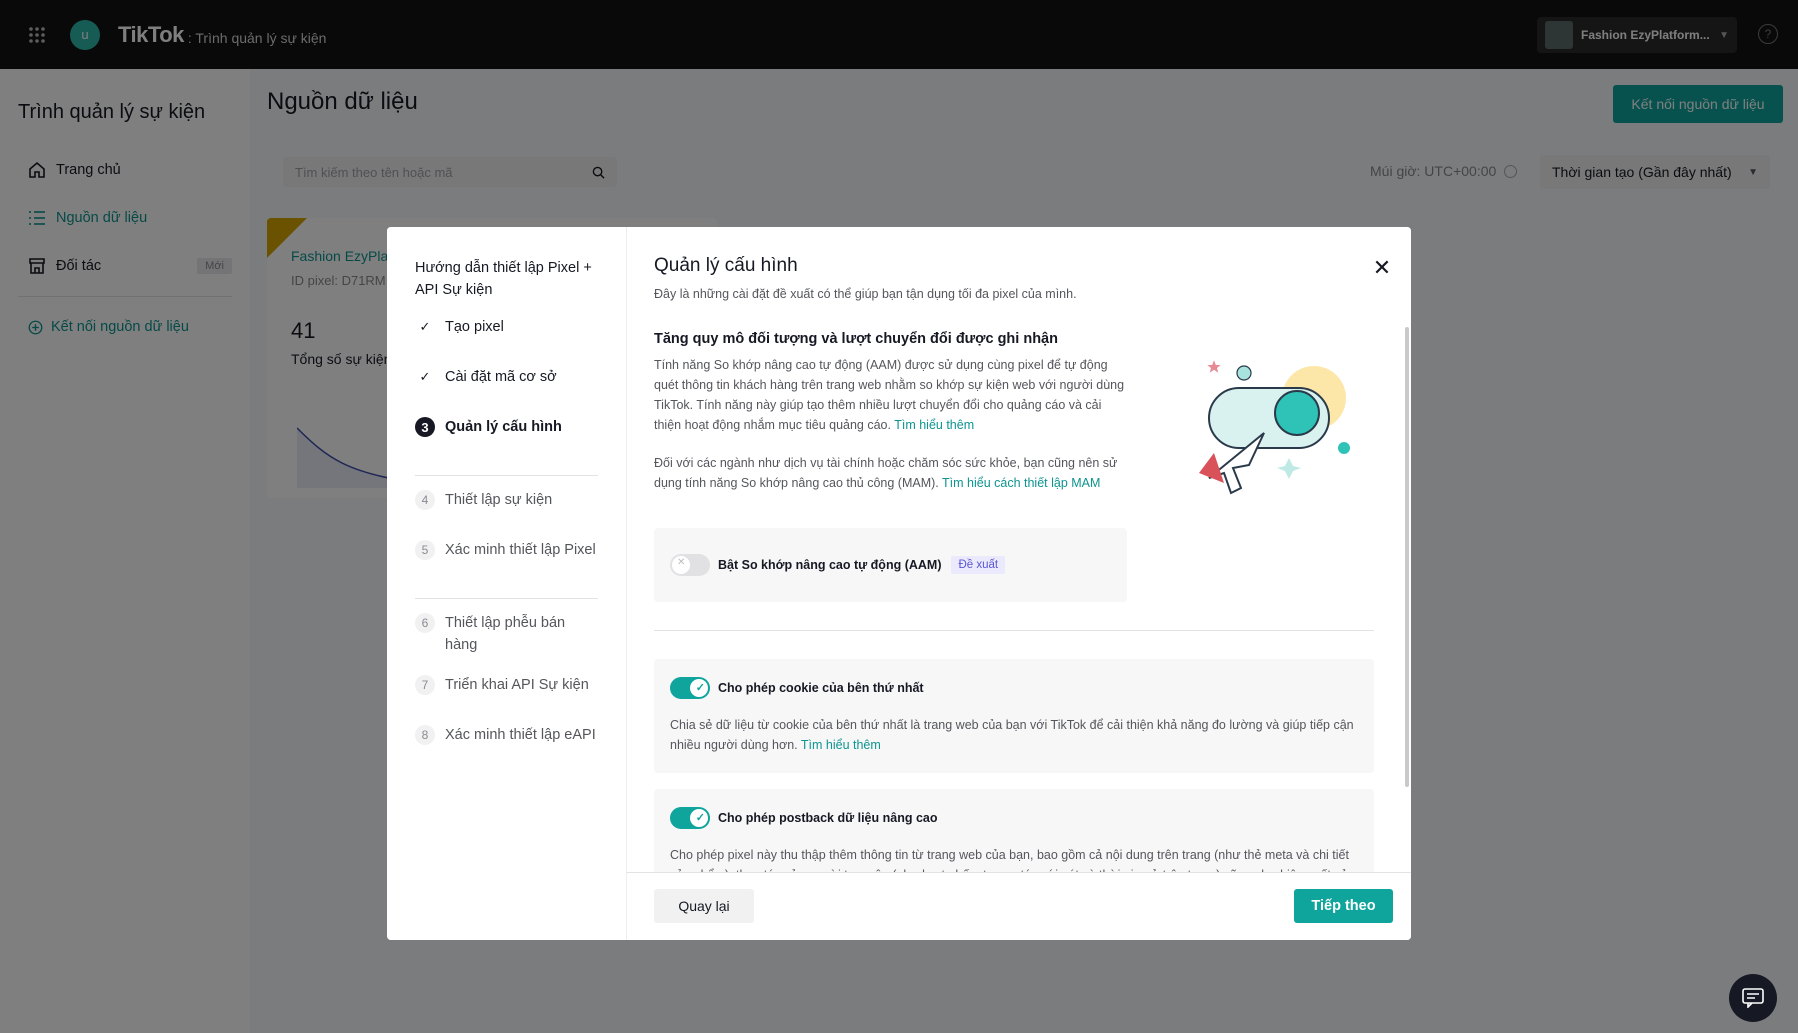 The width and height of the screenshot is (1798, 1033). I want to click on advanced-postback-label: Cho phép postback dữ liệu nâng cao, so click(828, 818).